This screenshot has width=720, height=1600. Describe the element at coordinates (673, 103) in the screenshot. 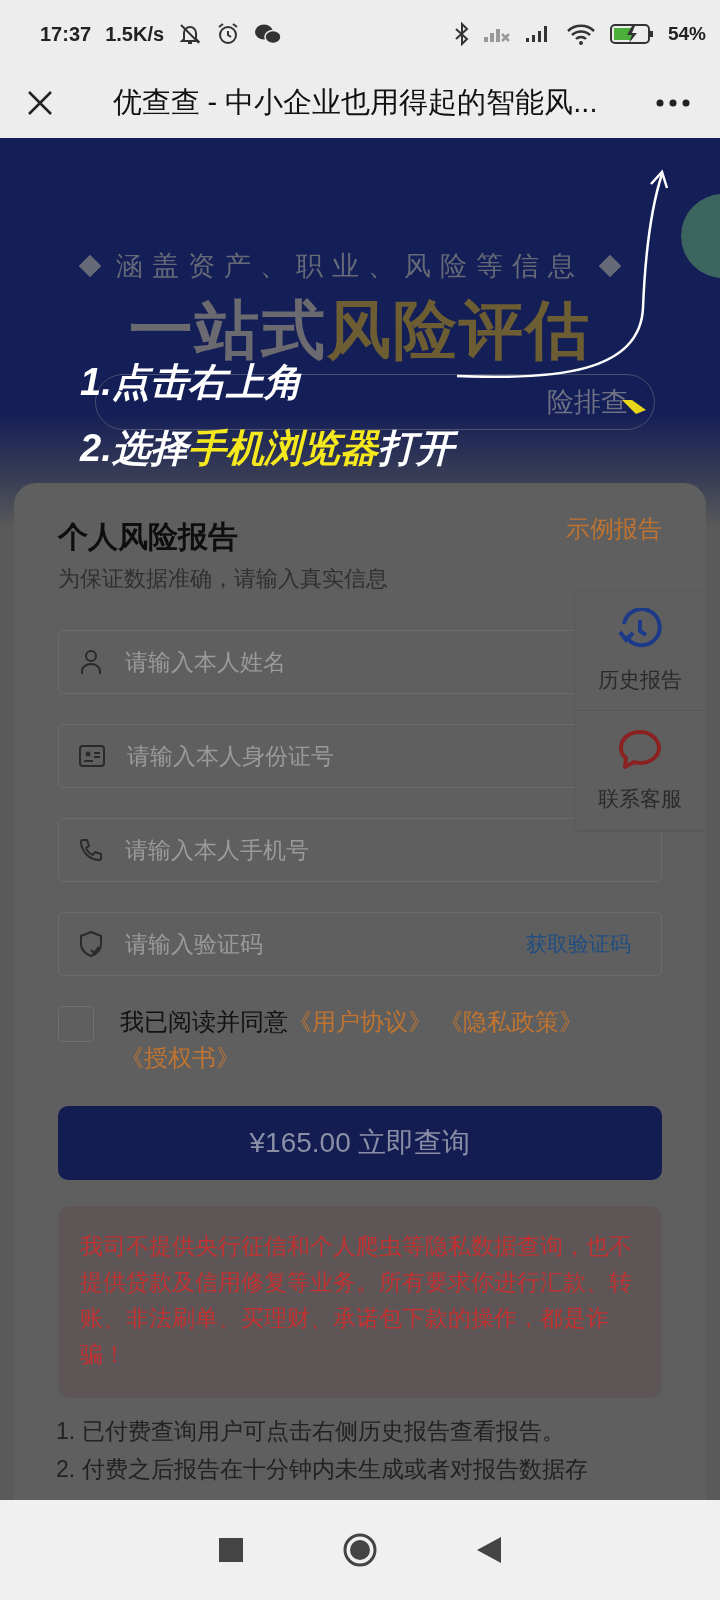

I see `more-icon` at that location.